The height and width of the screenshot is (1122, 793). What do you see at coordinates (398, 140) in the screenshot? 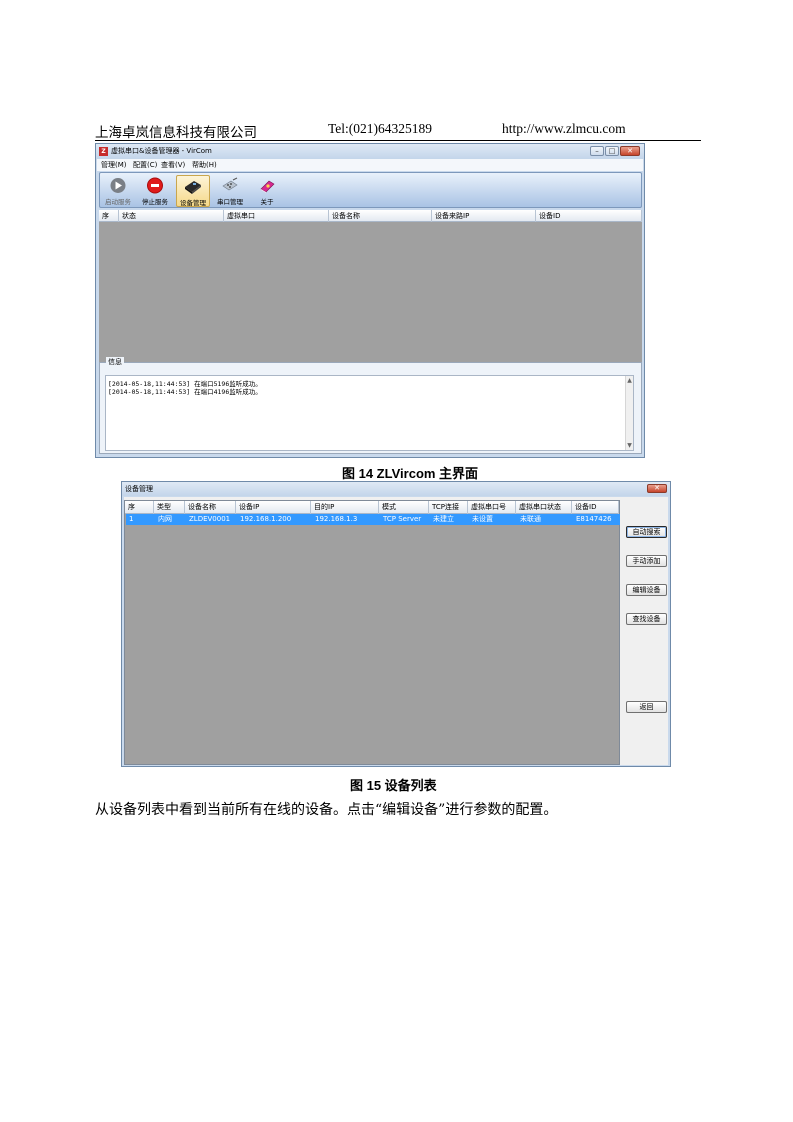
I see `header-rule` at bounding box center [398, 140].